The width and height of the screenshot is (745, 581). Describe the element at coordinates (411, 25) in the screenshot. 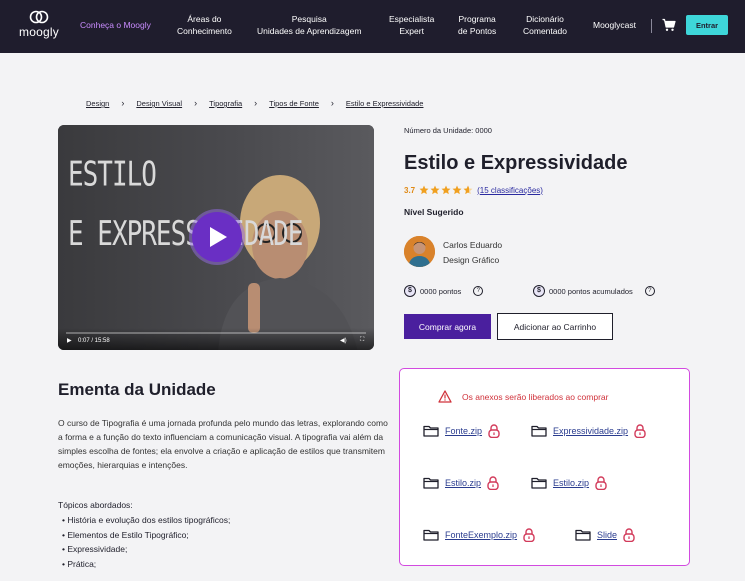

I see `nav-especialista: Especialista Expert` at that location.